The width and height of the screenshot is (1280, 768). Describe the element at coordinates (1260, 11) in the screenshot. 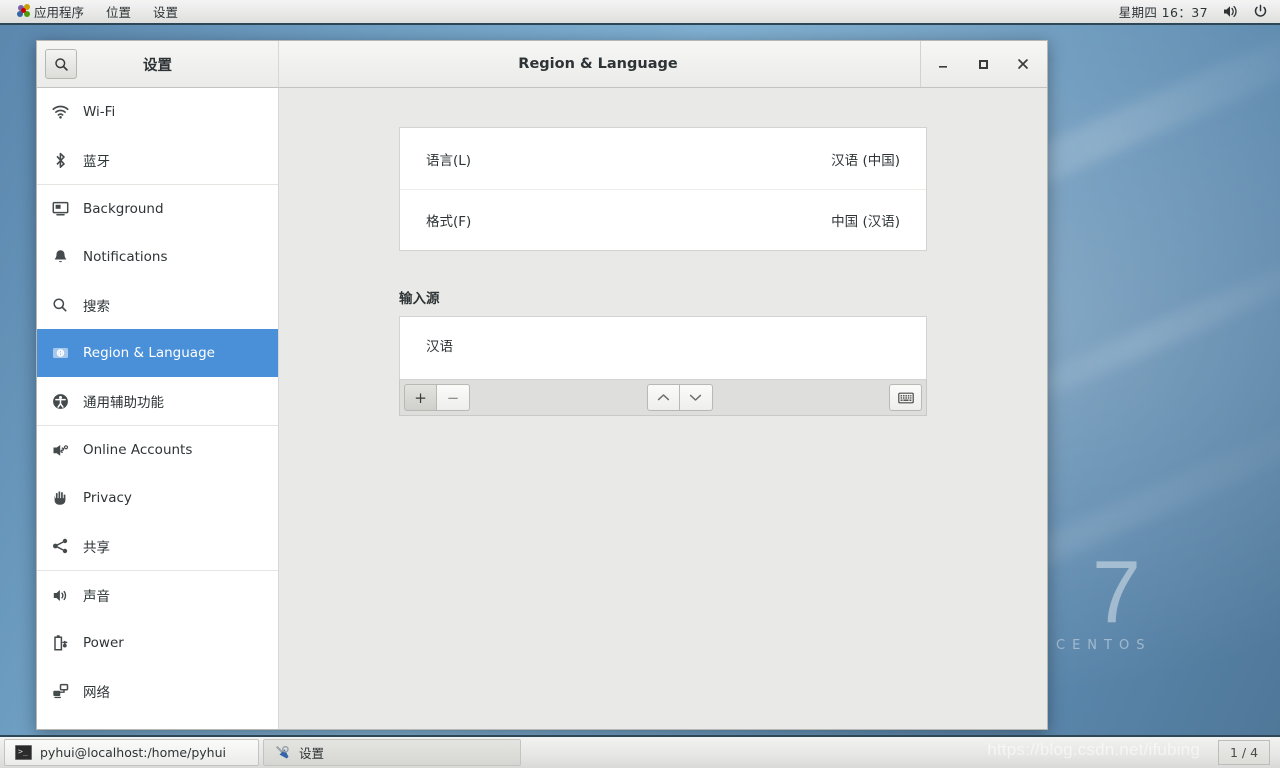

I see `power-icon` at that location.